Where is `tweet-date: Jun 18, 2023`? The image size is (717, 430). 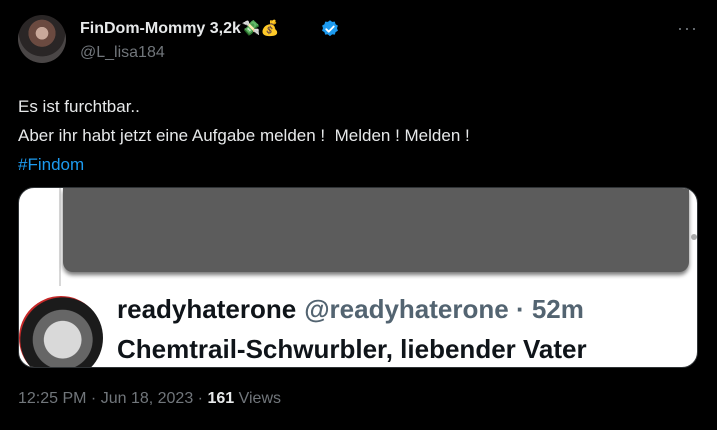 tweet-date: Jun 18, 2023 is located at coordinates (147, 398).